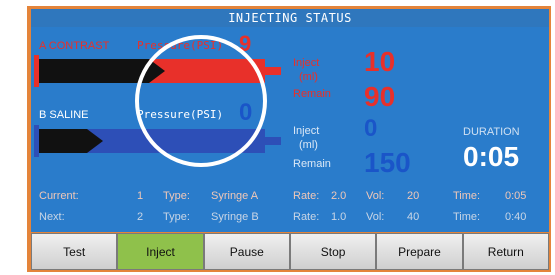 Image resolution: width=555 pixels, height=275 pixels. I want to click on current-type-value: Syringe A, so click(235, 196).